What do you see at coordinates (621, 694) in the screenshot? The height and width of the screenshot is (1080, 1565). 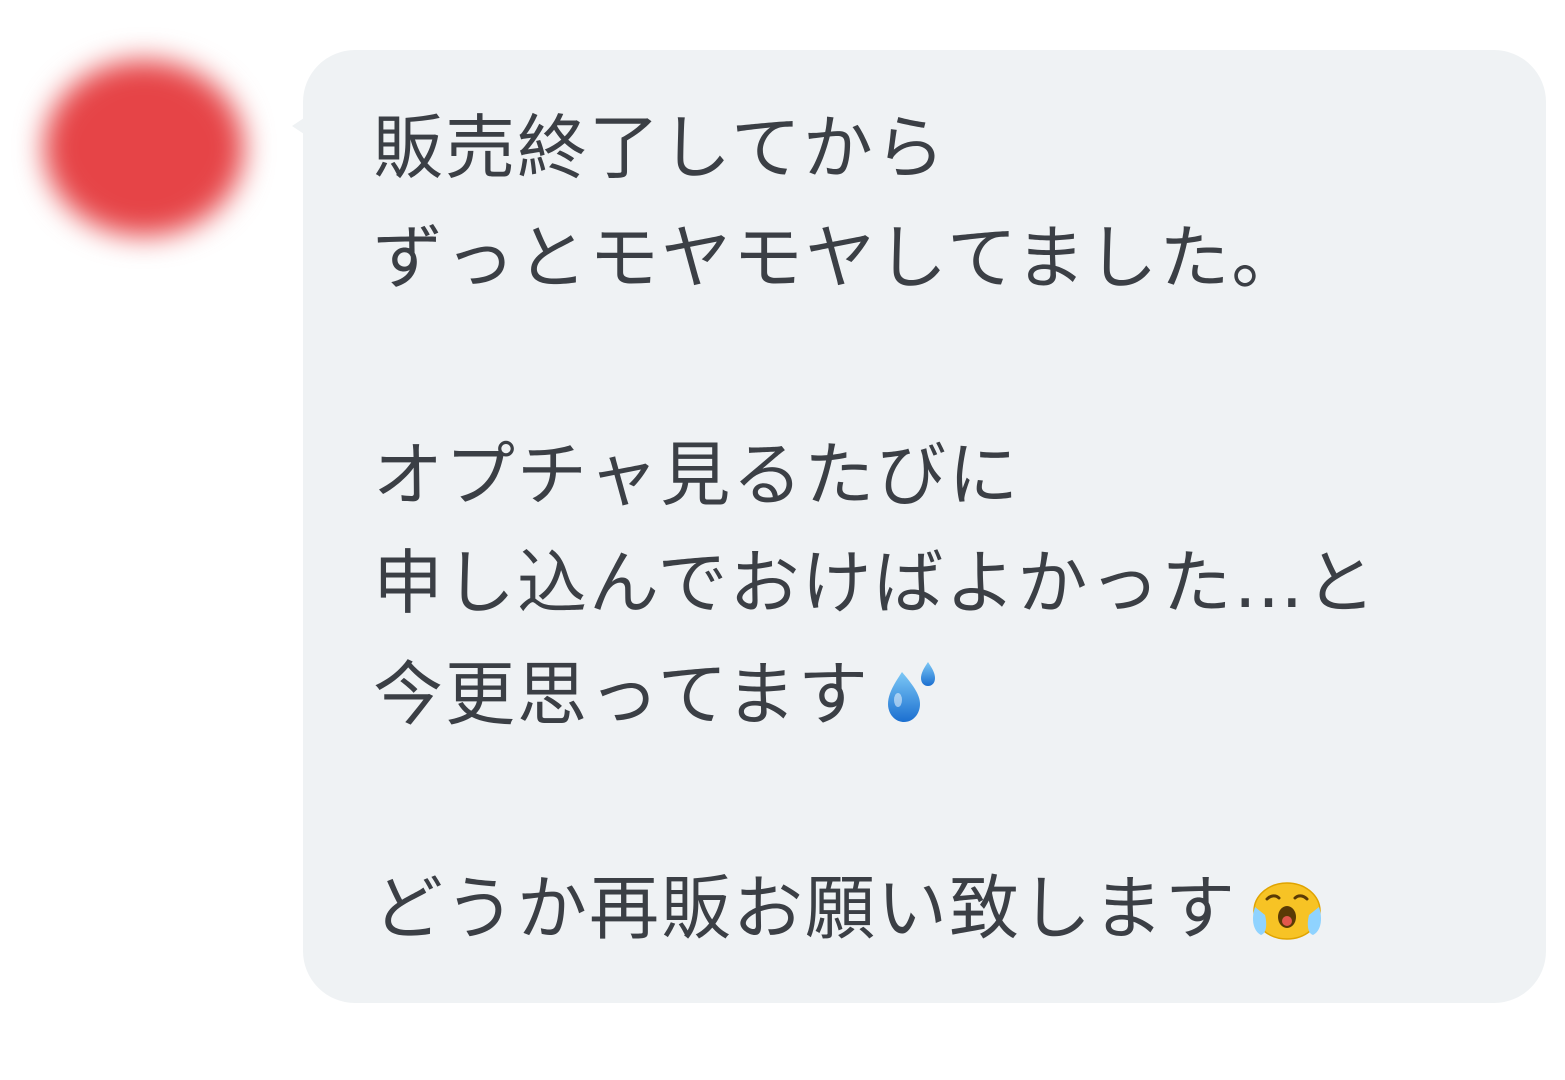 I see `message-line-6-text: 今更思ってます` at bounding box center [621, 694].